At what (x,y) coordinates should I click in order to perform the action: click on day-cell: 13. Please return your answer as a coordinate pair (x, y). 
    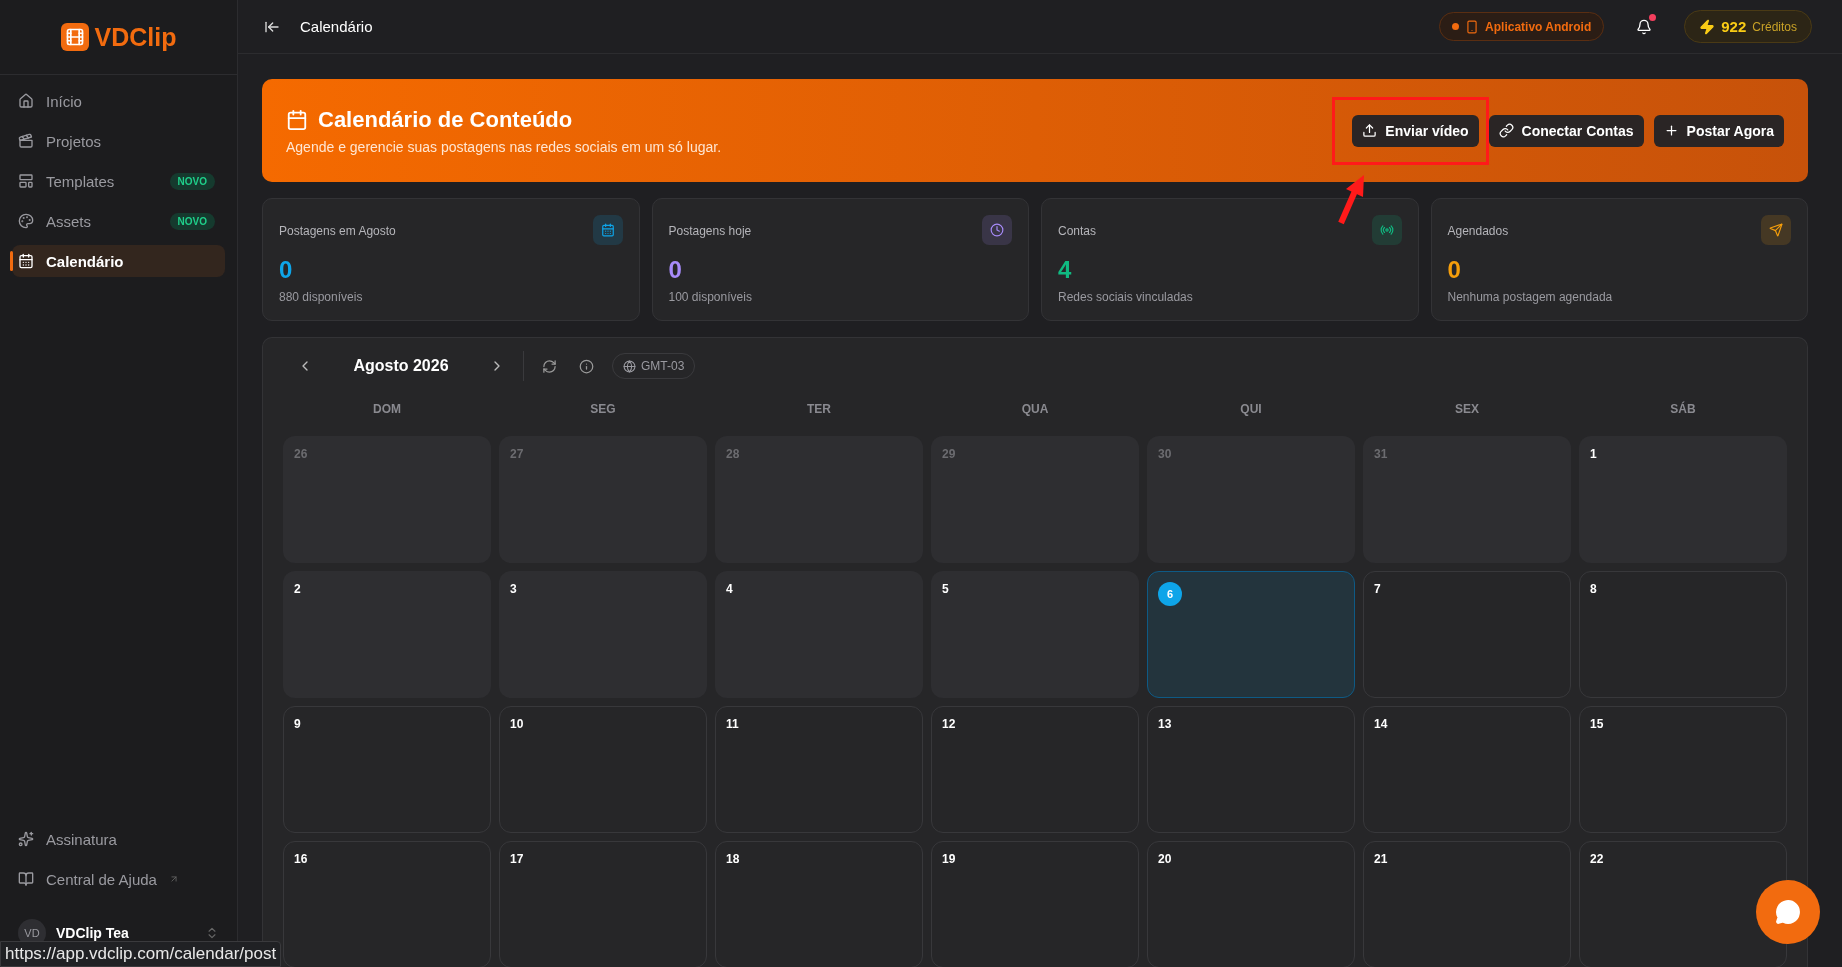
    Looking at the image, I should click on (1251, 769).